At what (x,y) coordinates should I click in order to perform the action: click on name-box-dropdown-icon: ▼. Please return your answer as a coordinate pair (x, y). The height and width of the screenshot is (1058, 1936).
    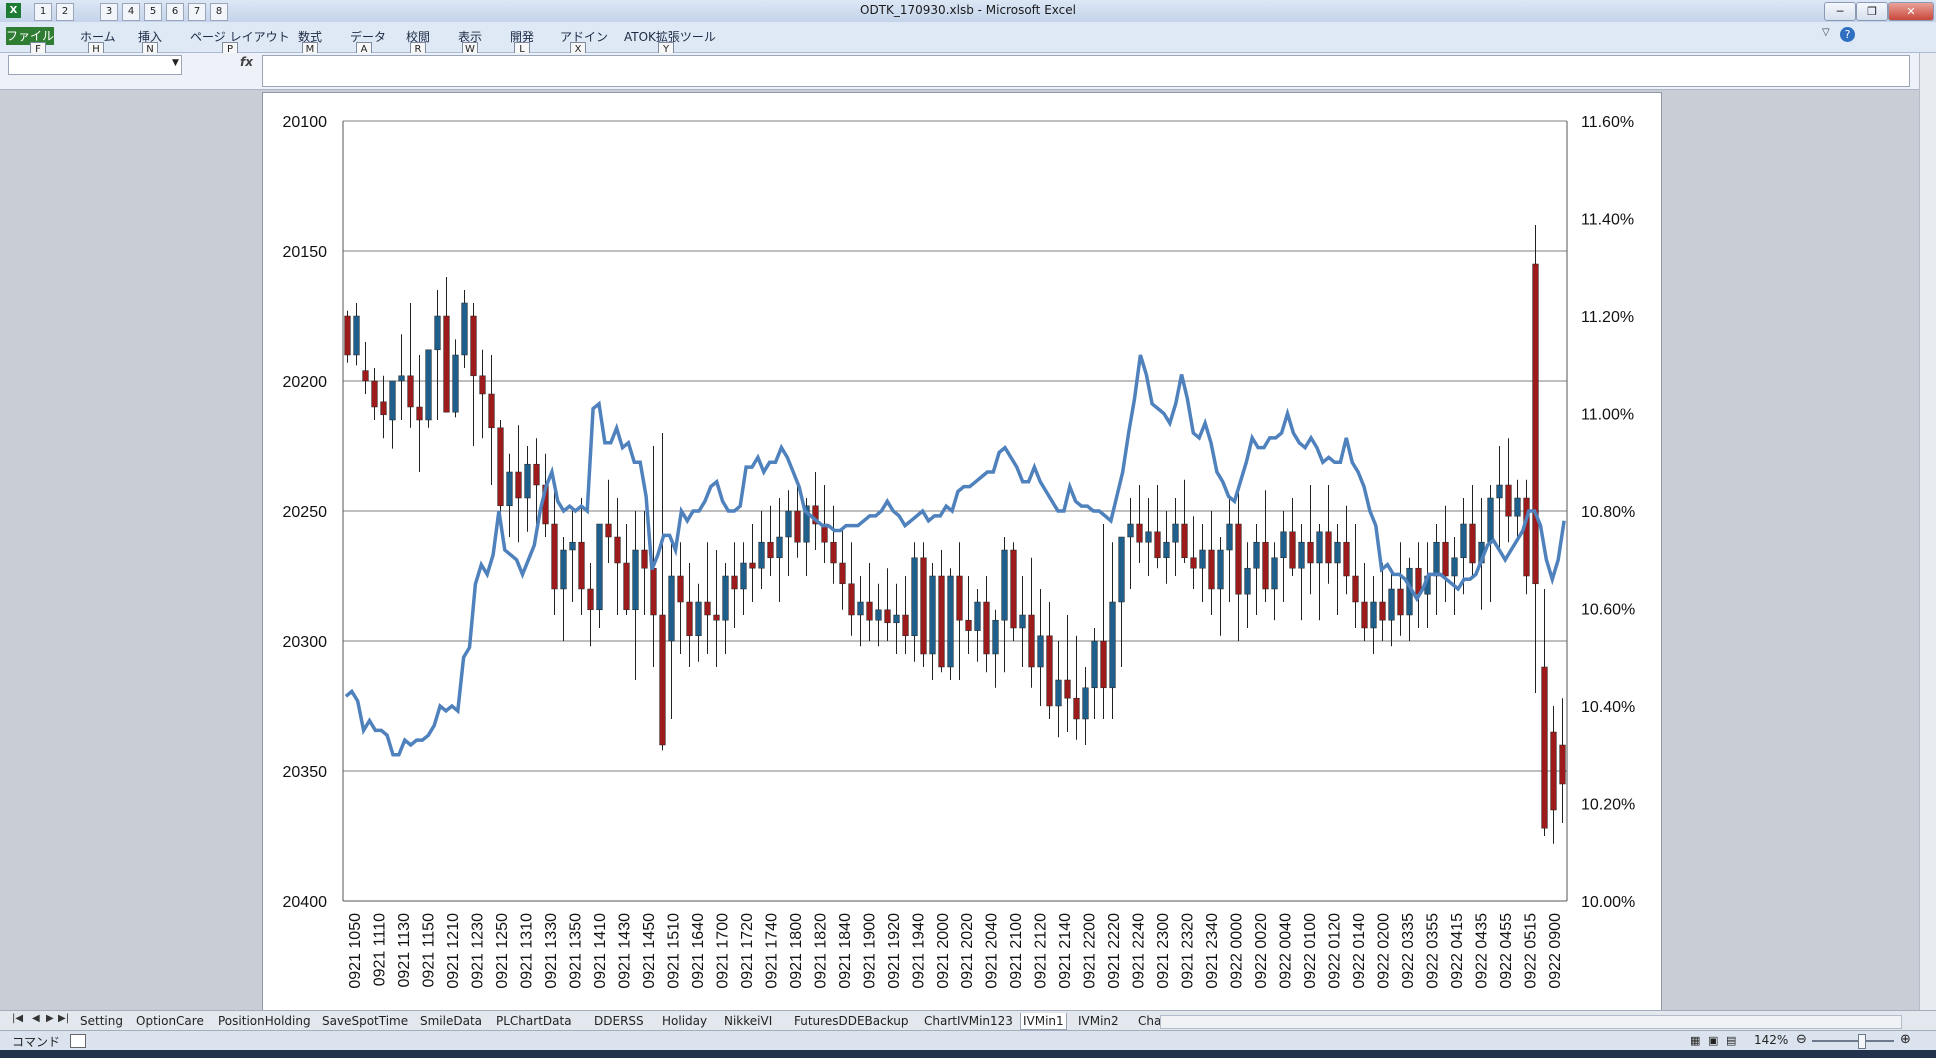
    Looking at the image, I should click on (175, 63).